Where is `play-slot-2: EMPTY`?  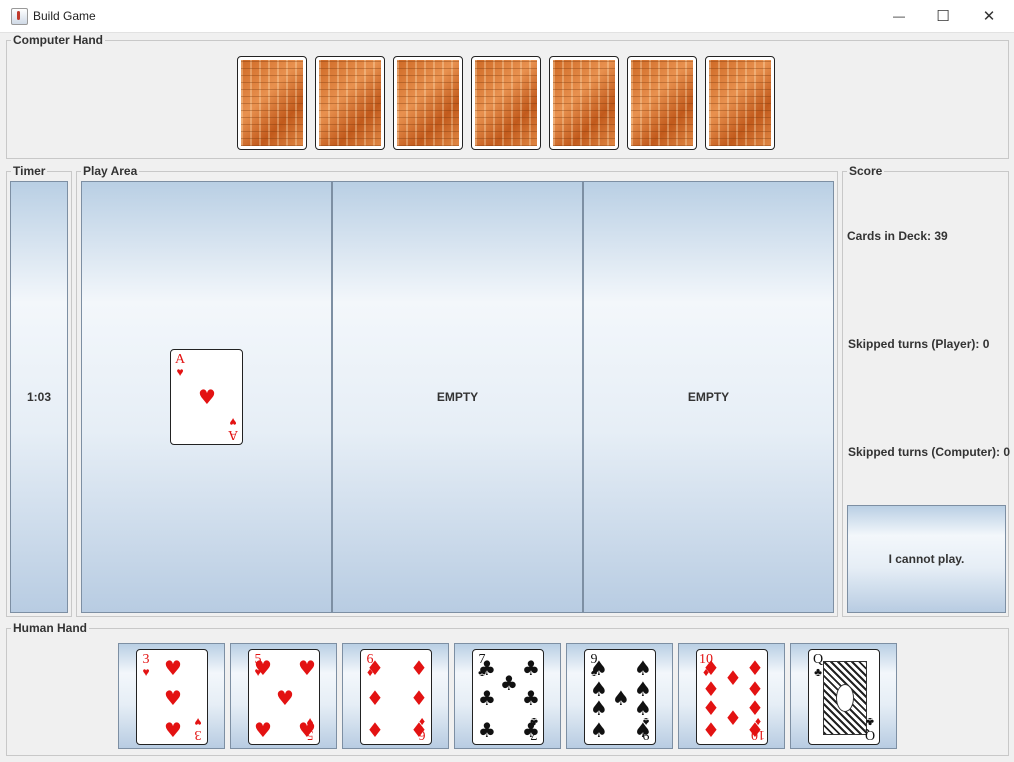 play-slot-2: EMPTY is located at coordinates (457, 397).